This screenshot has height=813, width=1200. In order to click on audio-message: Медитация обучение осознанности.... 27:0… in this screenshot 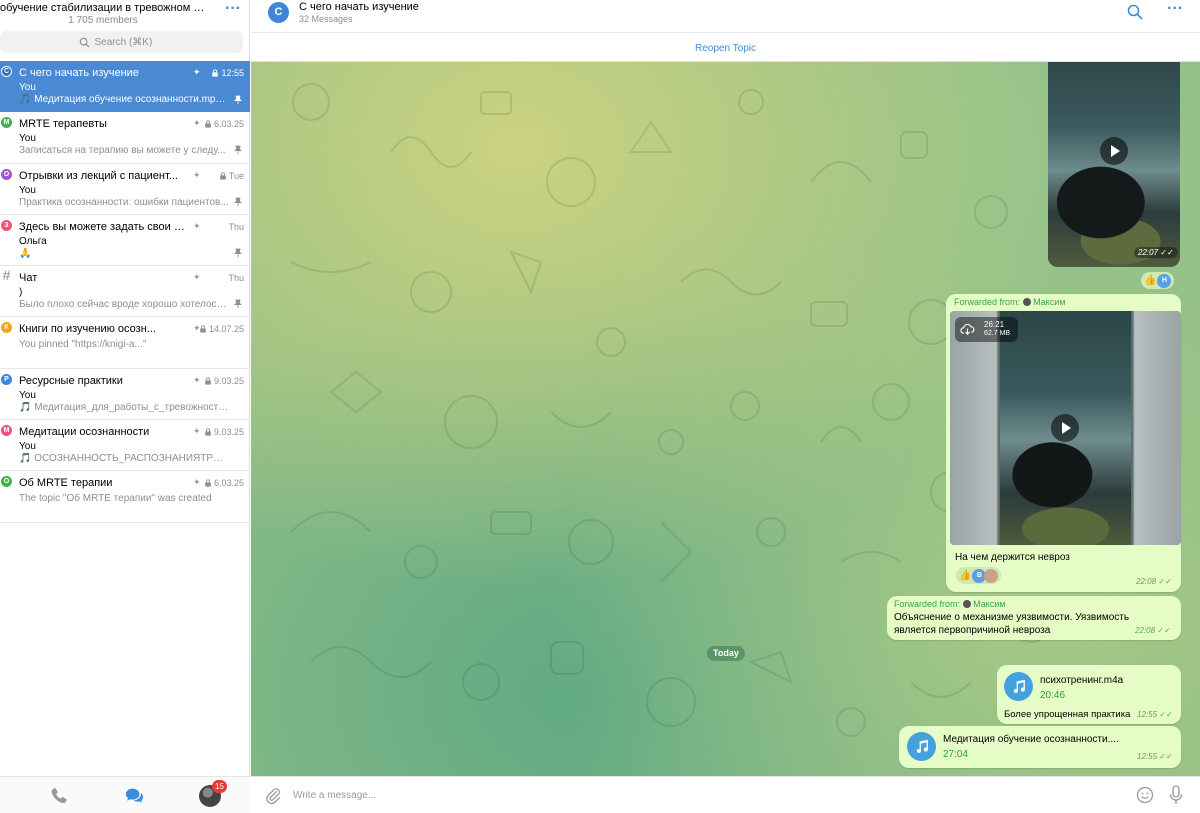, I will do `click(1040, 747)`.